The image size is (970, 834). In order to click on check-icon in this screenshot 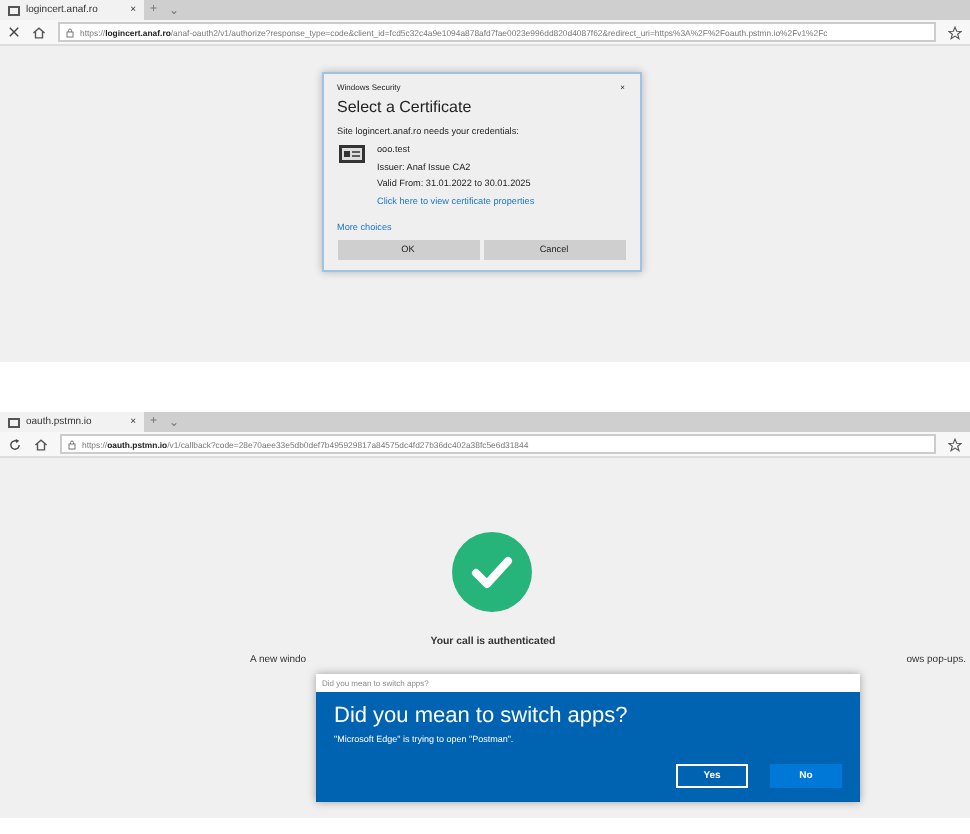, I will do `click(491, 572)`.